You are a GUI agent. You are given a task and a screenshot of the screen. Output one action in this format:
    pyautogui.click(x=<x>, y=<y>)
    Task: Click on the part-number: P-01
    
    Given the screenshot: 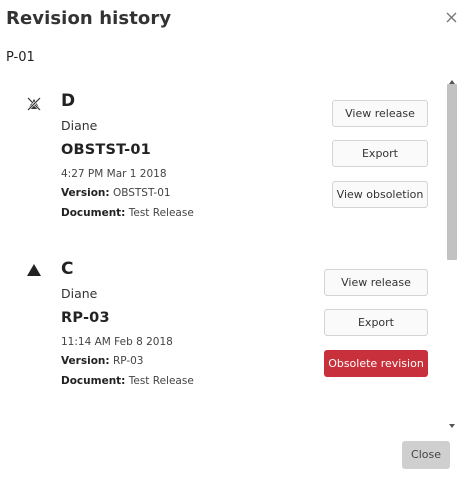 What is the action you would take?
    pyautogui.click(x=20, y=57)
    